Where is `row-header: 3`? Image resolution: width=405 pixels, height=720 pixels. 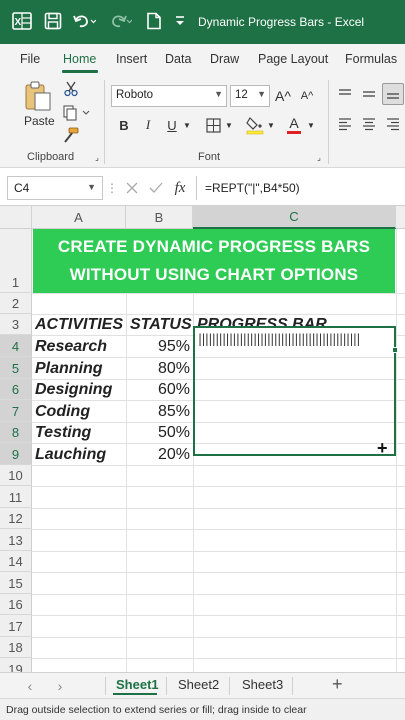
row-header: 3 is located at coordinates (16, 324).